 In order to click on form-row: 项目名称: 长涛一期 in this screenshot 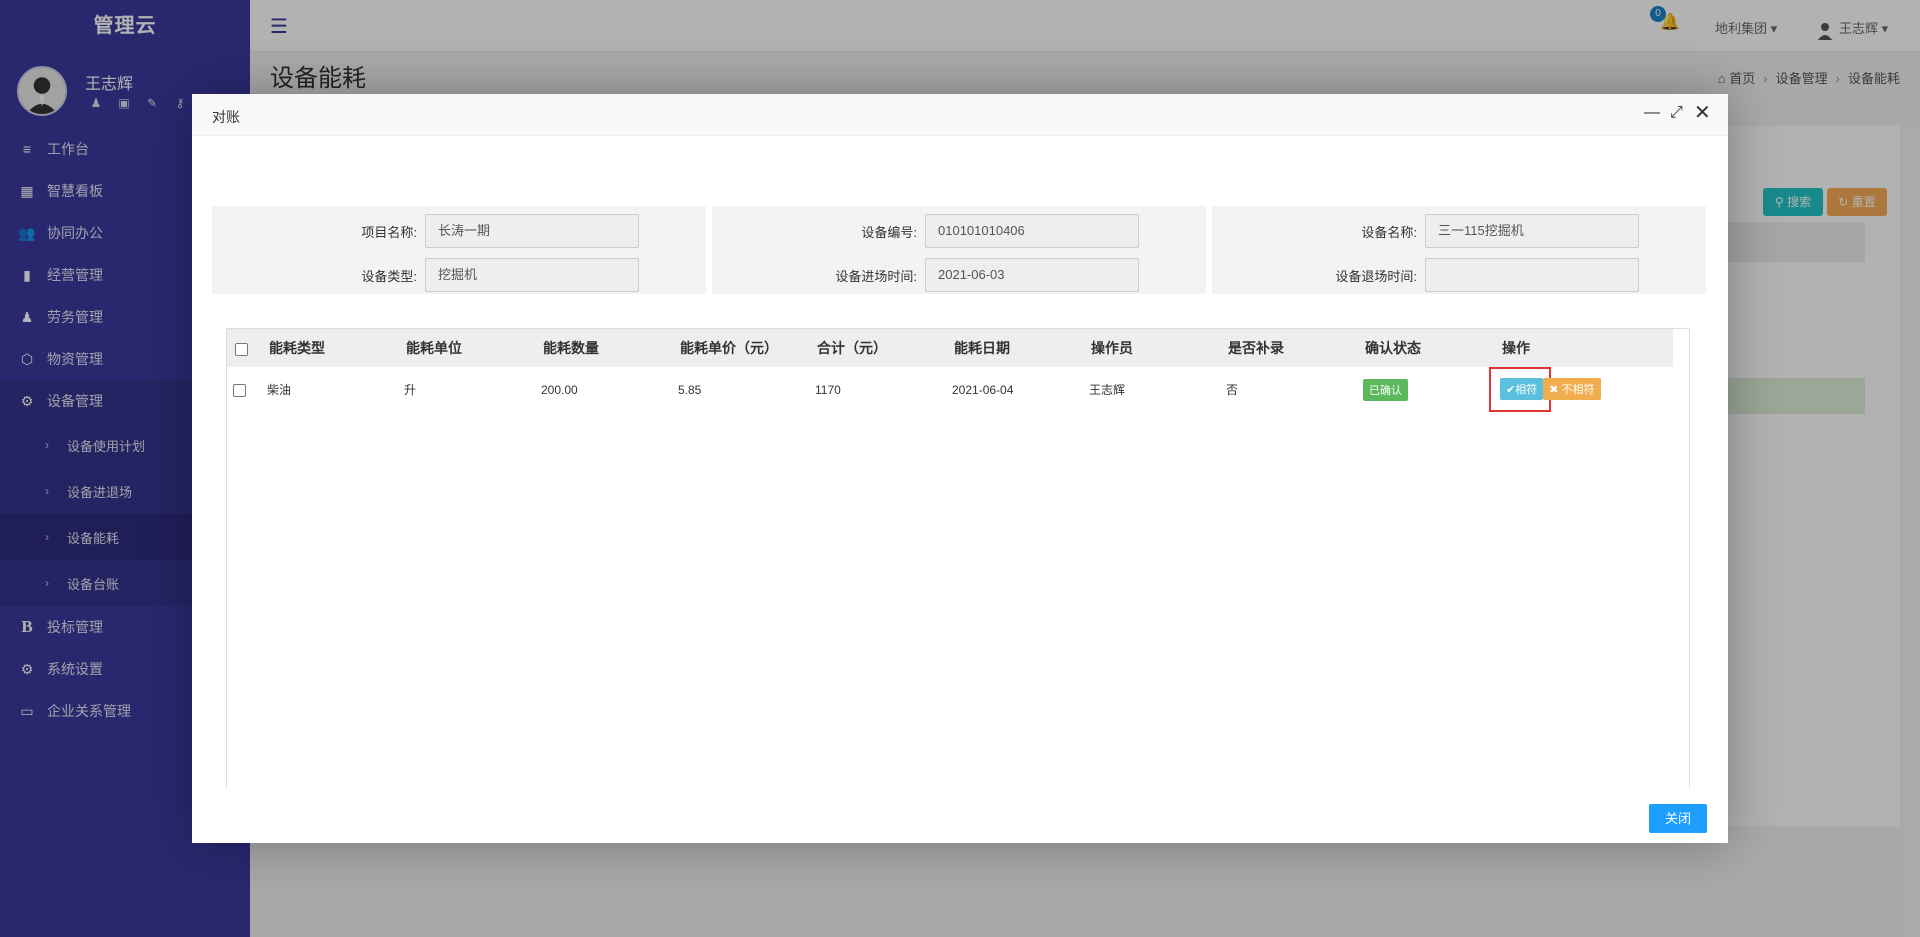, I will do `click(459, 231)`.